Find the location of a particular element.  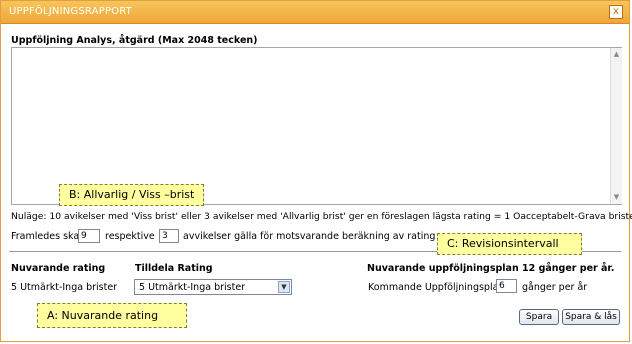

viss-brist-threshold-input is located at coordinates (89, 236).